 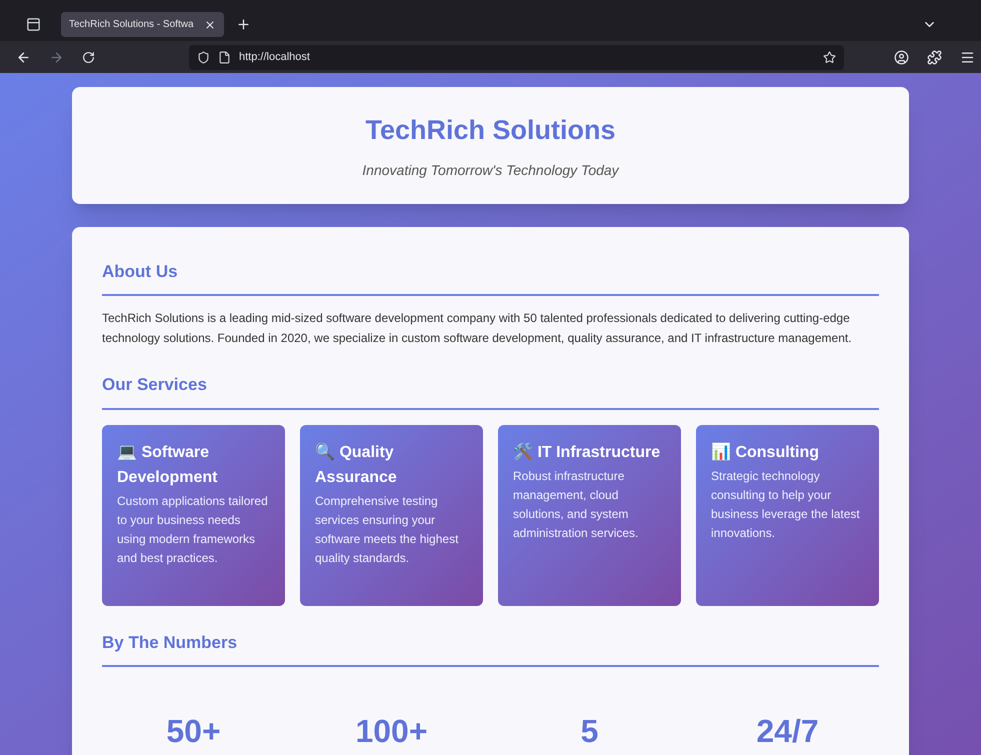 I want to click on stat-number: 5, so click(x=589, y=731).